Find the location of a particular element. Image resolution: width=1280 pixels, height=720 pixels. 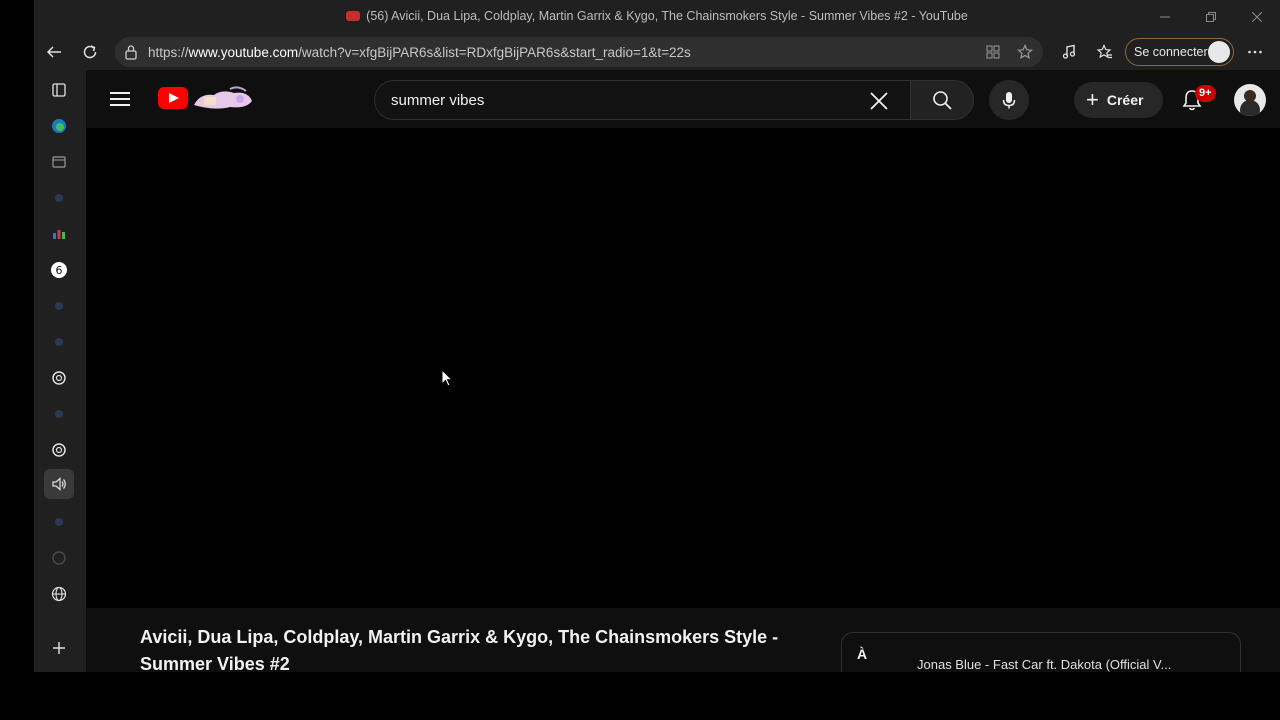

minimize-button is located at coordinates (1165, 17).